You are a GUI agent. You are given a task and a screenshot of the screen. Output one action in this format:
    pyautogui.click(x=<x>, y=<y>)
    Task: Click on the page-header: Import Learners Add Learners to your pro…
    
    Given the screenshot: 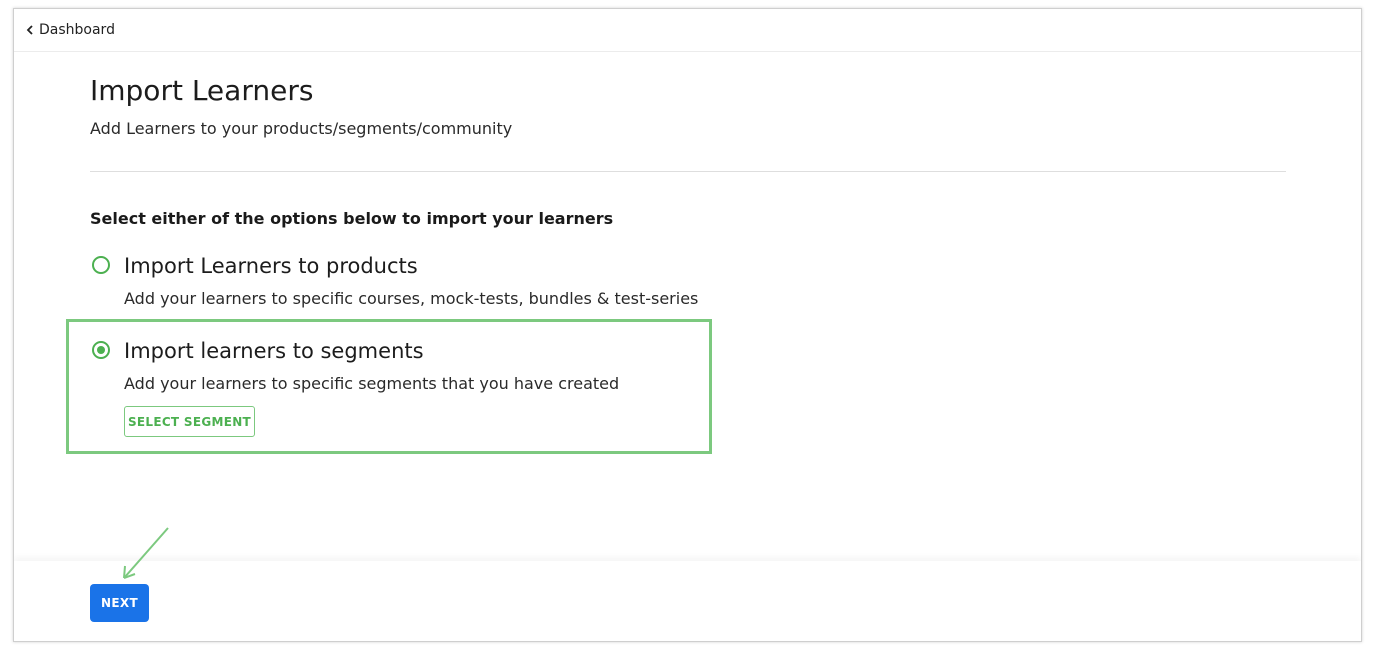 What is the action you would take?
    pyautogui.click(x=301, y=105)
    